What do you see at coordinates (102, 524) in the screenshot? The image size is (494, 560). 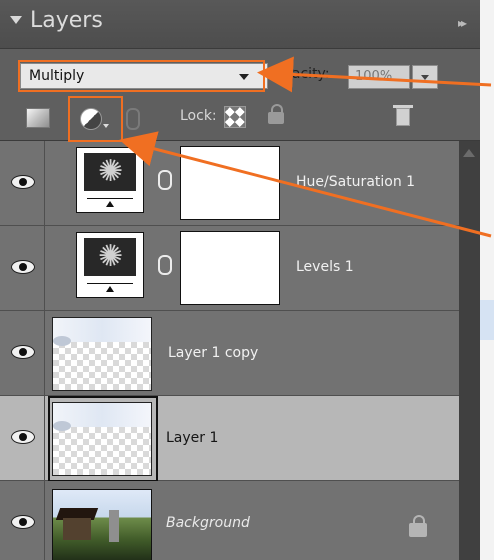 I see `background-thumbnail` at bounding box center [102, 524].